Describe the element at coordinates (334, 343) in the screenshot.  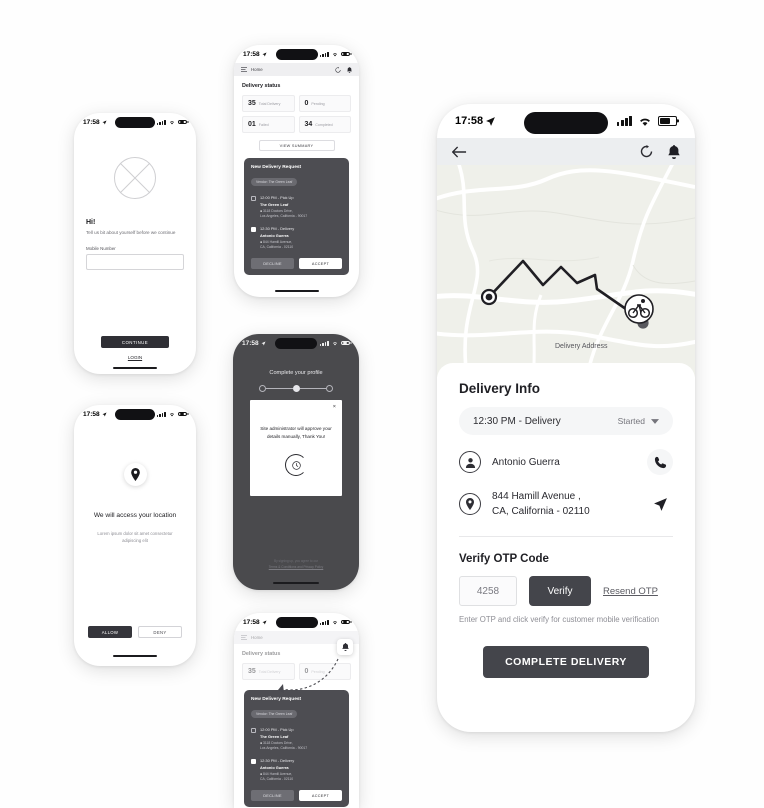
I see `status-bar-icons` at that location.